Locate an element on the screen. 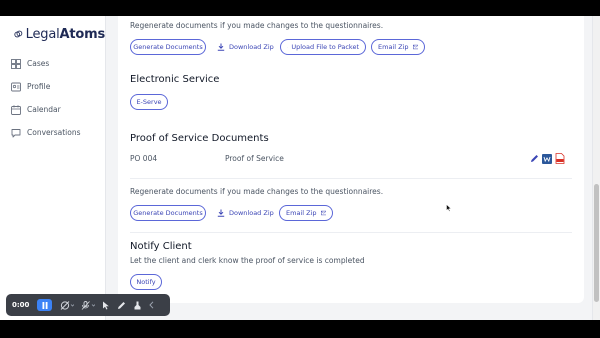  pos-download-zip-button: Download Zip is located at coordinates (245, 213).